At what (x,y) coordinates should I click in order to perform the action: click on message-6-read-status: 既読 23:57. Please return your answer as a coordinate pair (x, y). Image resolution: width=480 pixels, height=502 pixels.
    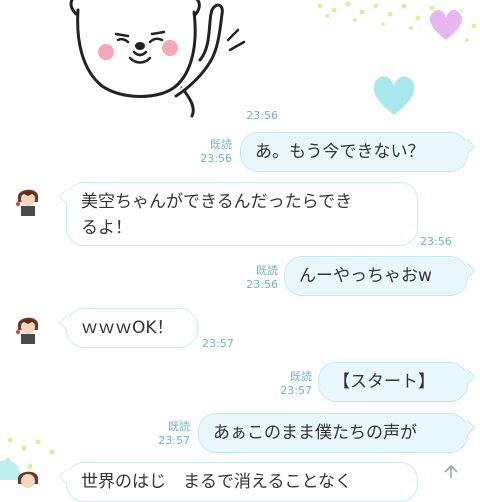
    Looking at the image, I should click on (169, 434).